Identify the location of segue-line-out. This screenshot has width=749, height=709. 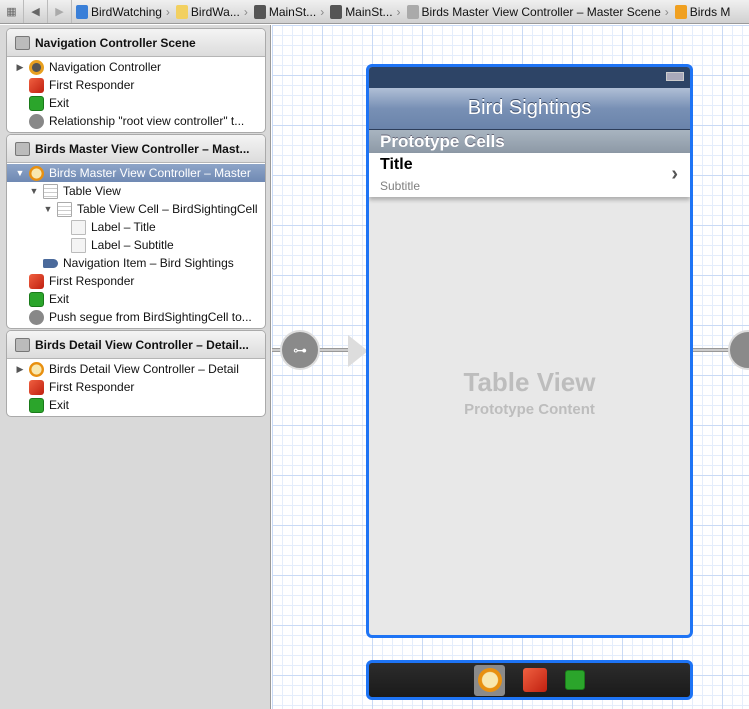
(713, 350).